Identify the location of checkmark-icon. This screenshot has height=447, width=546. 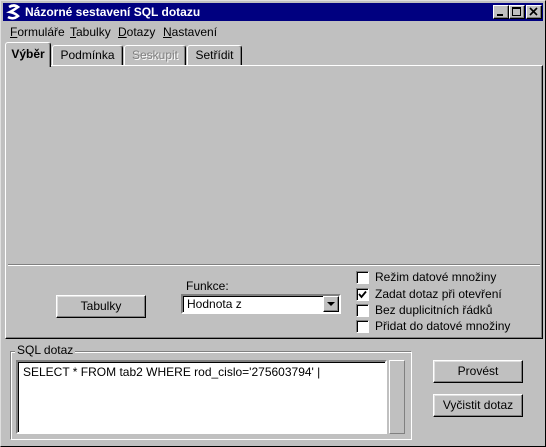
(362, 294).